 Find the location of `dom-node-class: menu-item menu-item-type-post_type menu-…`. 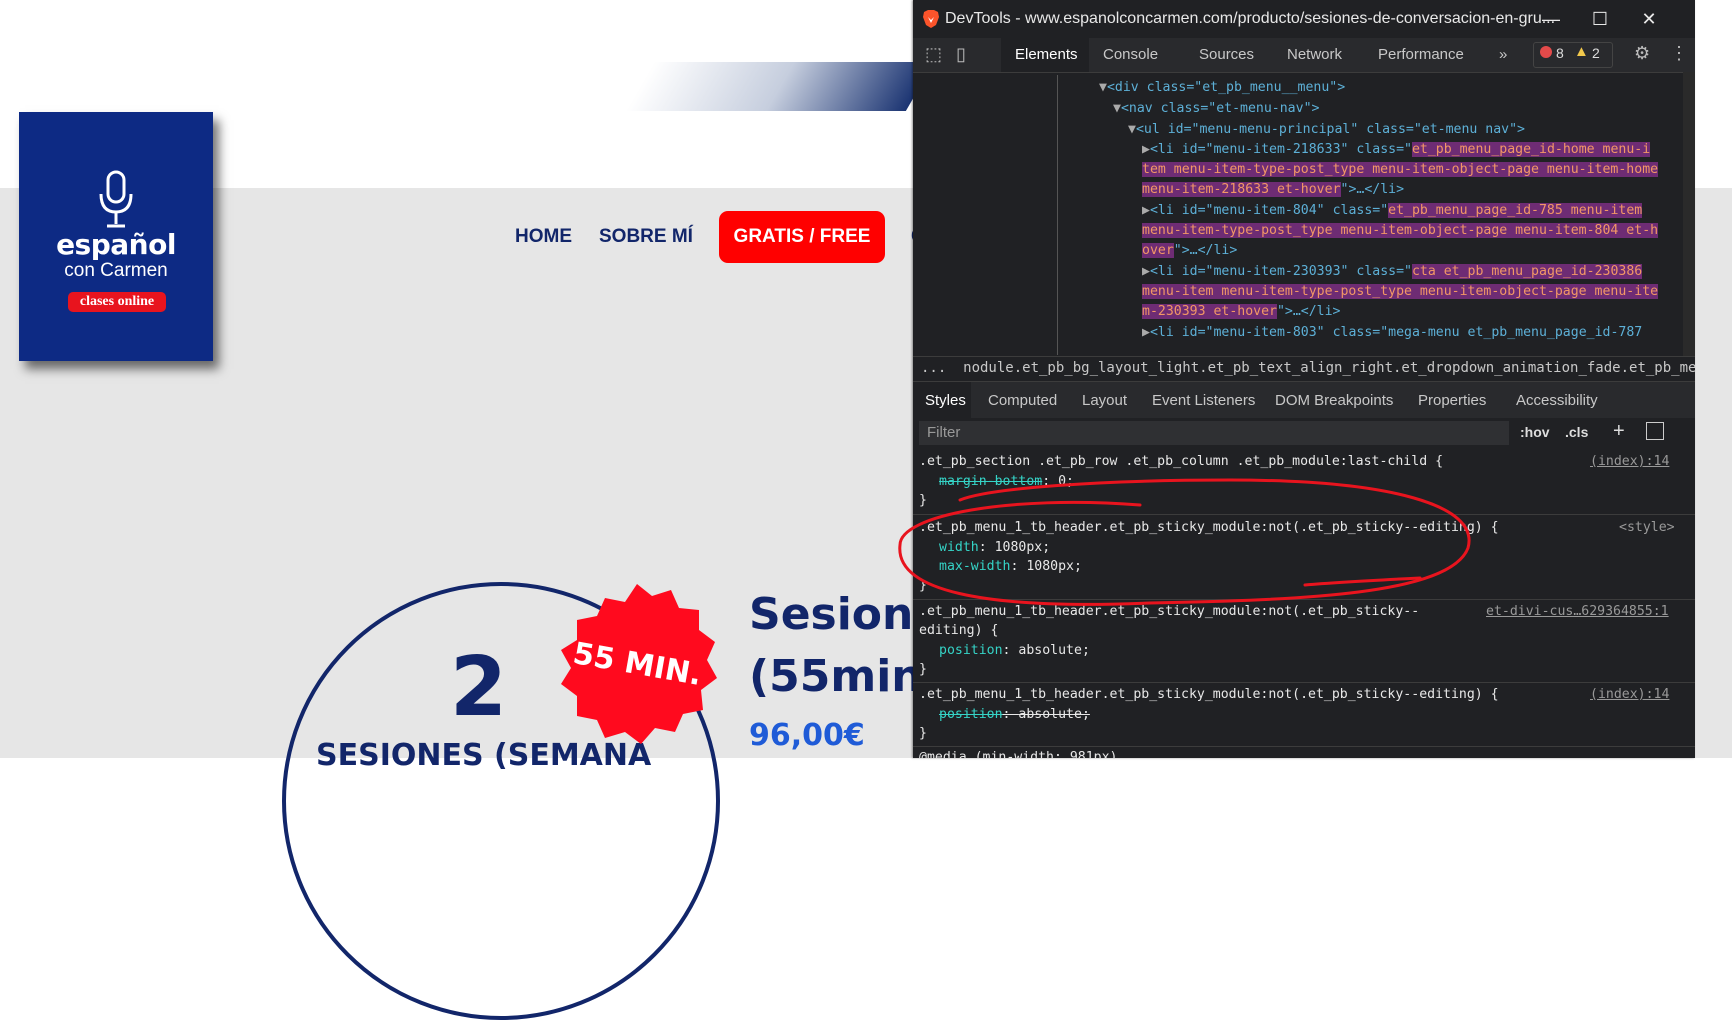

dom-node-class: menu-item menu-item-type-post_type menu-… is located at coordinates (1400, 291).